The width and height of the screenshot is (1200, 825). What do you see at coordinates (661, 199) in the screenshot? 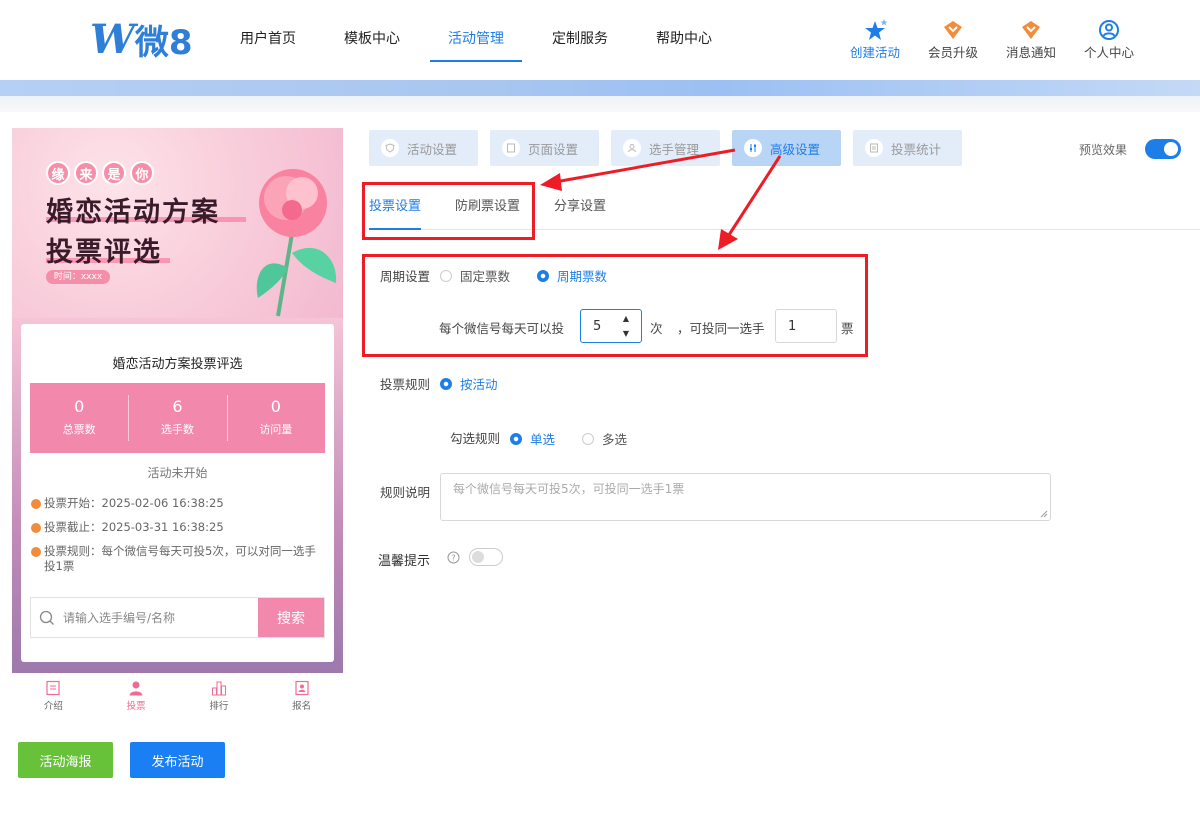
I see `annotation-arrows` at bounding box center [661, 199].